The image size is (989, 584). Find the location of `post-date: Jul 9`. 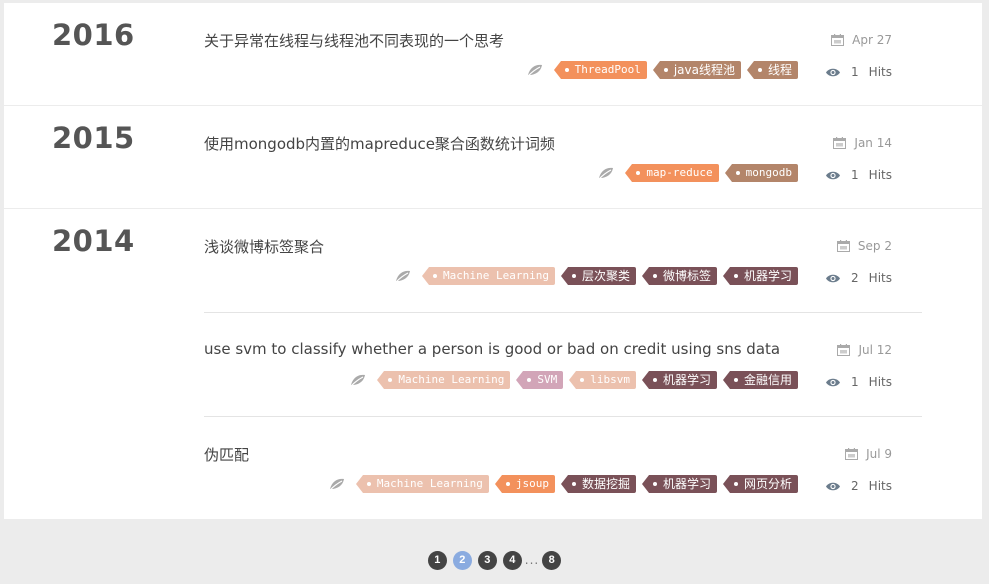

post-date: Jul 9 is located at coordinates (868, 454).